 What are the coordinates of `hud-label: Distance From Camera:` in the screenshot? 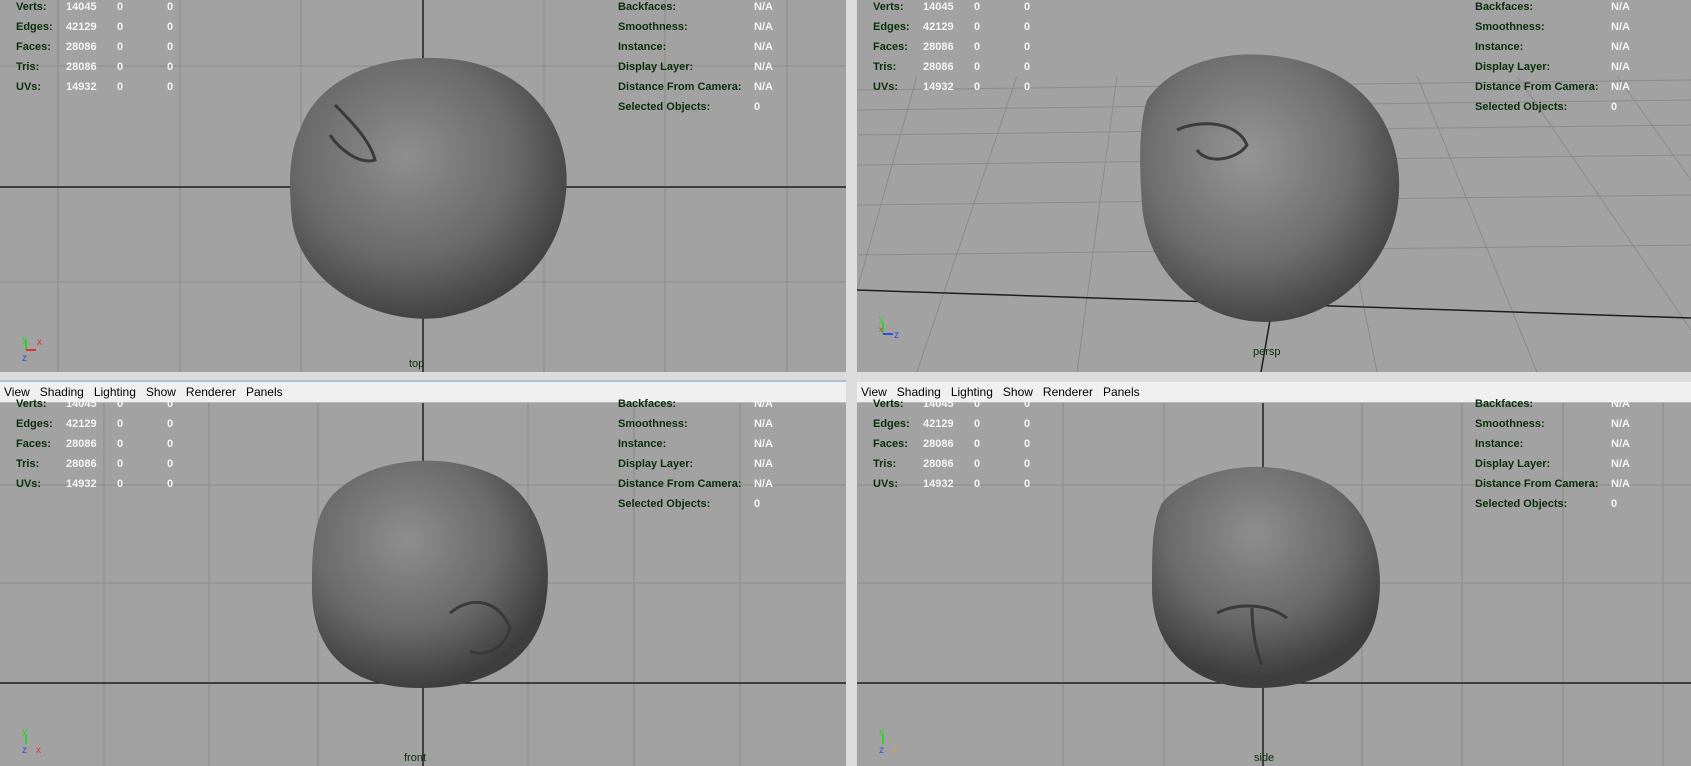 It's located at (680, 87).